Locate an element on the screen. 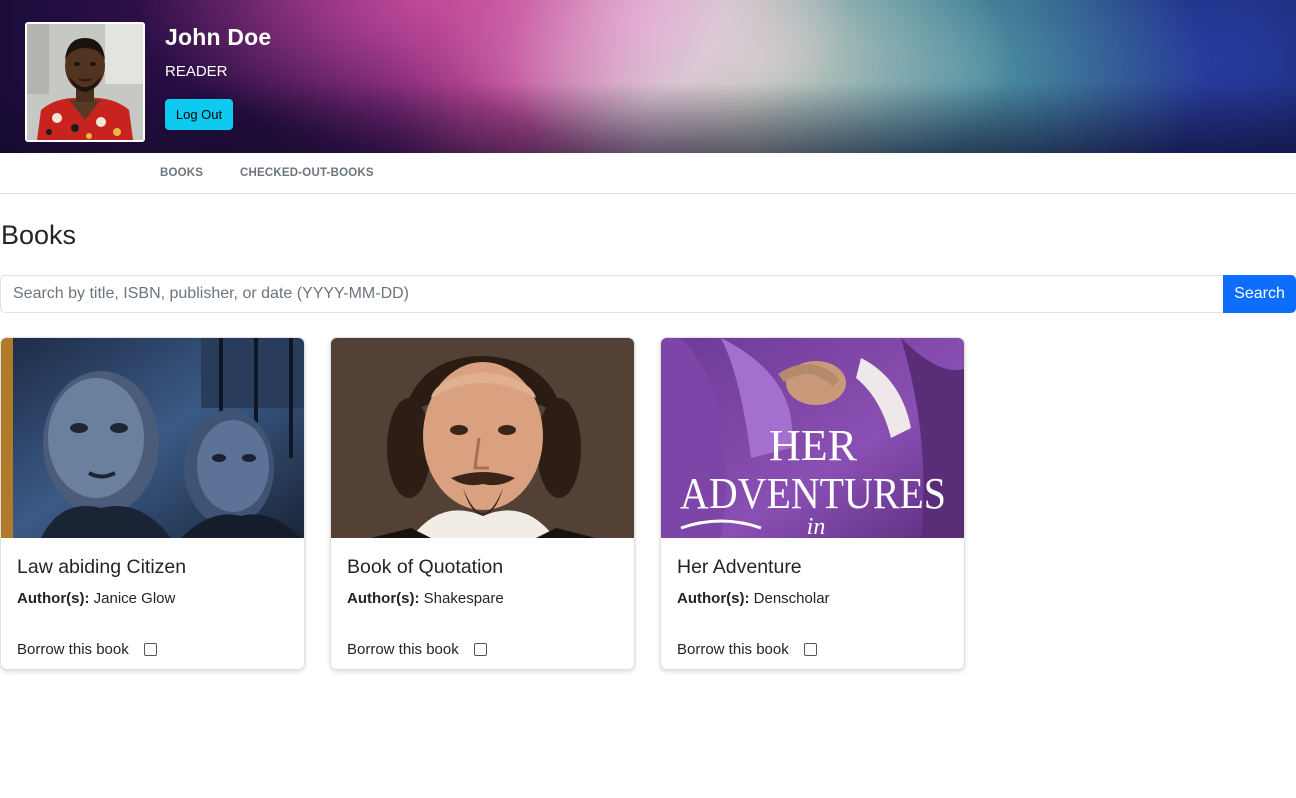  avatar is located at coordinates (85, 82).